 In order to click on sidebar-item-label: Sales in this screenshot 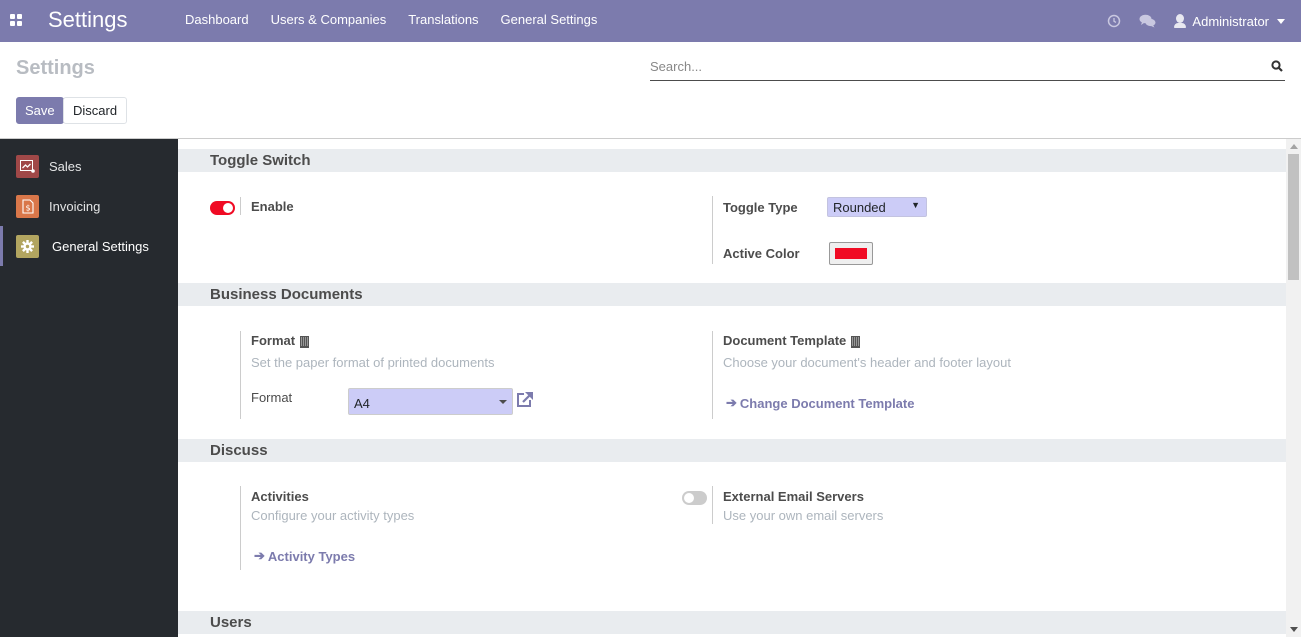, I will do `click(65, 166)`.